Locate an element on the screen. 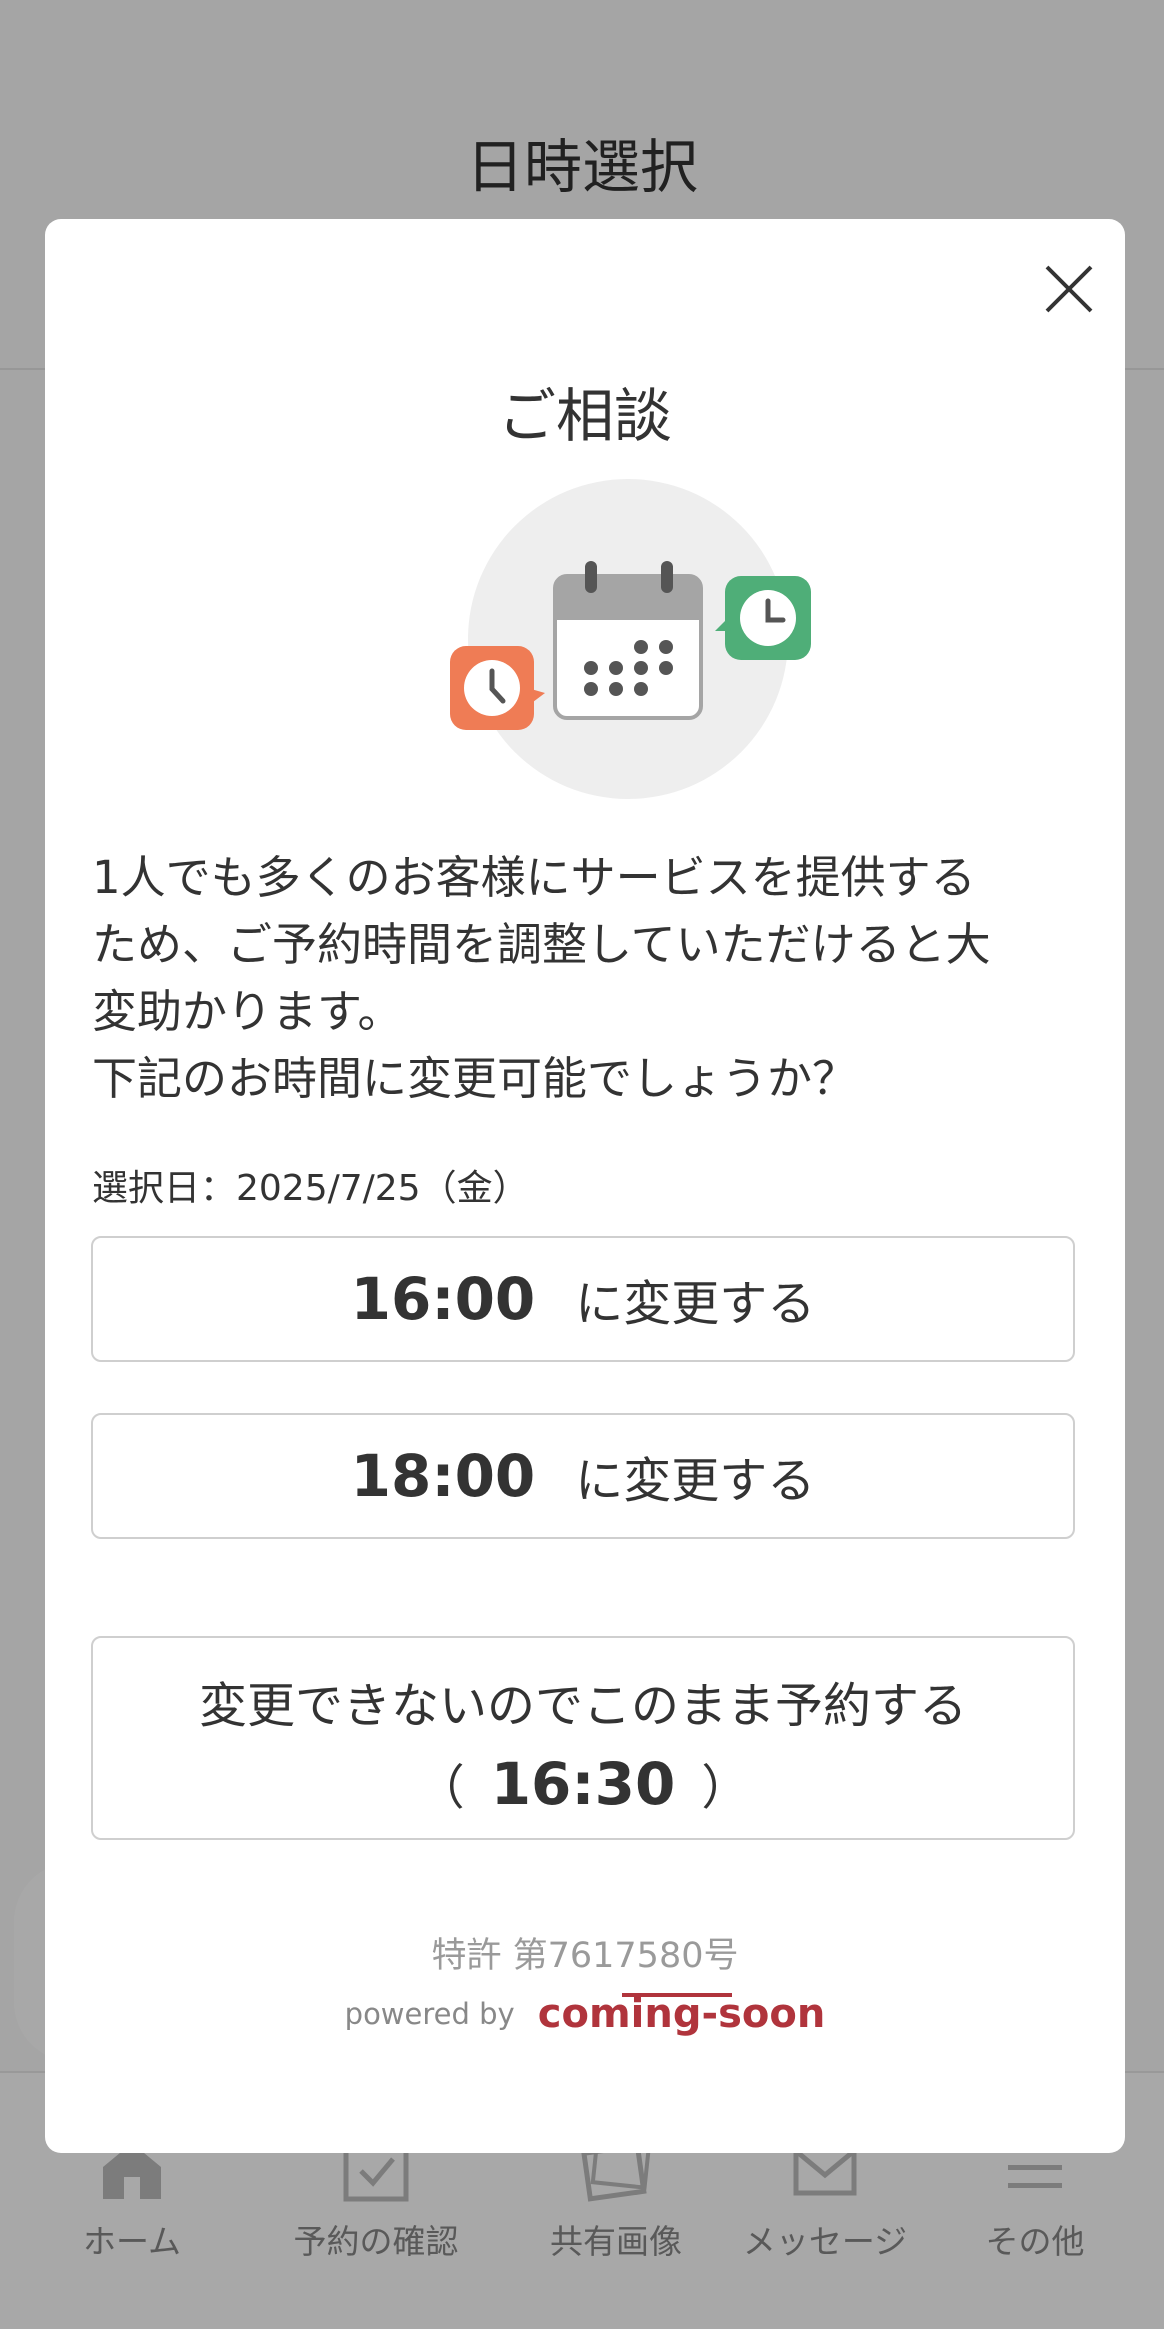 The height and width of the screenshot is (2329, 1164). calendar-icon is located at coordinates (628, 640).